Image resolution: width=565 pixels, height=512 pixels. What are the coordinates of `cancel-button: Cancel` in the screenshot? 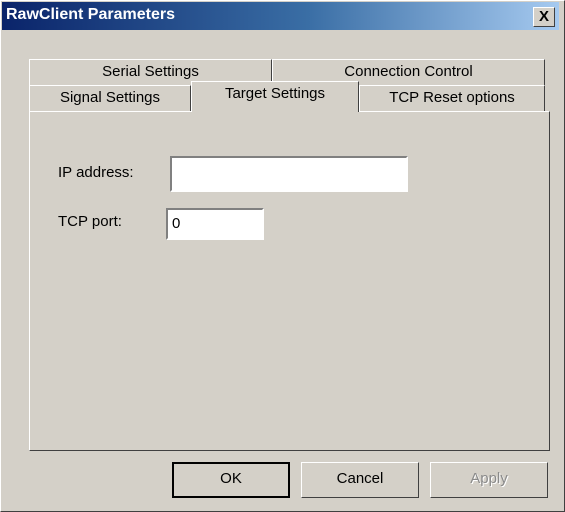 It's located at (360, 480).